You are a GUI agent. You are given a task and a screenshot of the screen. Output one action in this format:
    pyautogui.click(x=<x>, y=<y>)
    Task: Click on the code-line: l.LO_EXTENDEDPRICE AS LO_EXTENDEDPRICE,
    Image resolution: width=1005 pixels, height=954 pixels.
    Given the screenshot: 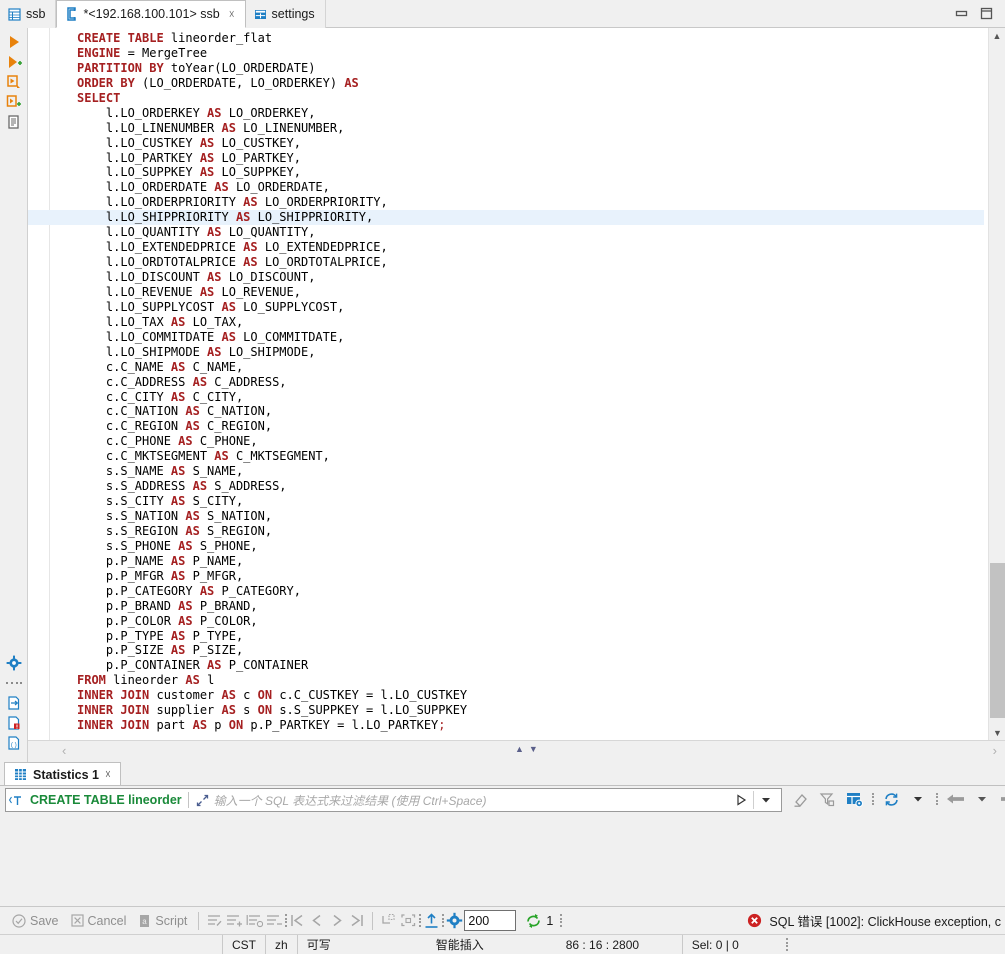 What is the action you would take?
    pyautogui.click(x=519, y=247)
    